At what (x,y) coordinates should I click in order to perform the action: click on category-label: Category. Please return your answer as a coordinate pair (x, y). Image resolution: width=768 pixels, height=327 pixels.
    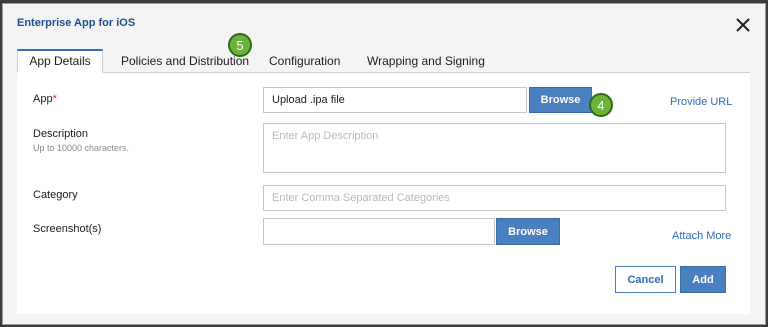
    Looking at the image, I should click on (55, 195).